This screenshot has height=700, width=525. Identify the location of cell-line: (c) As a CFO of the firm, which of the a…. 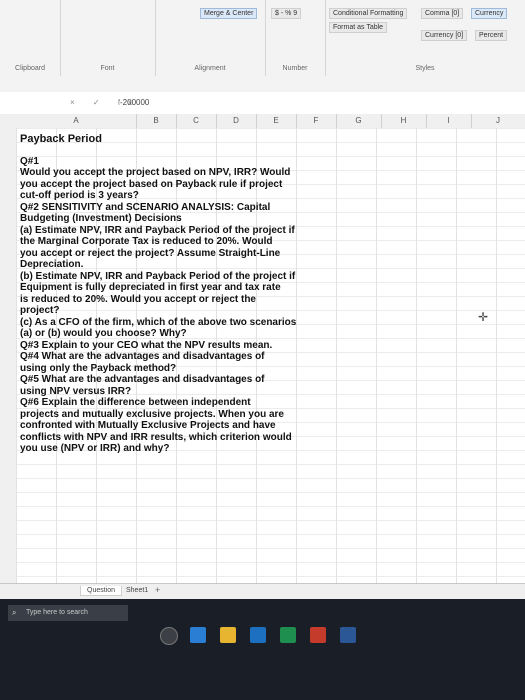
(158, 322).